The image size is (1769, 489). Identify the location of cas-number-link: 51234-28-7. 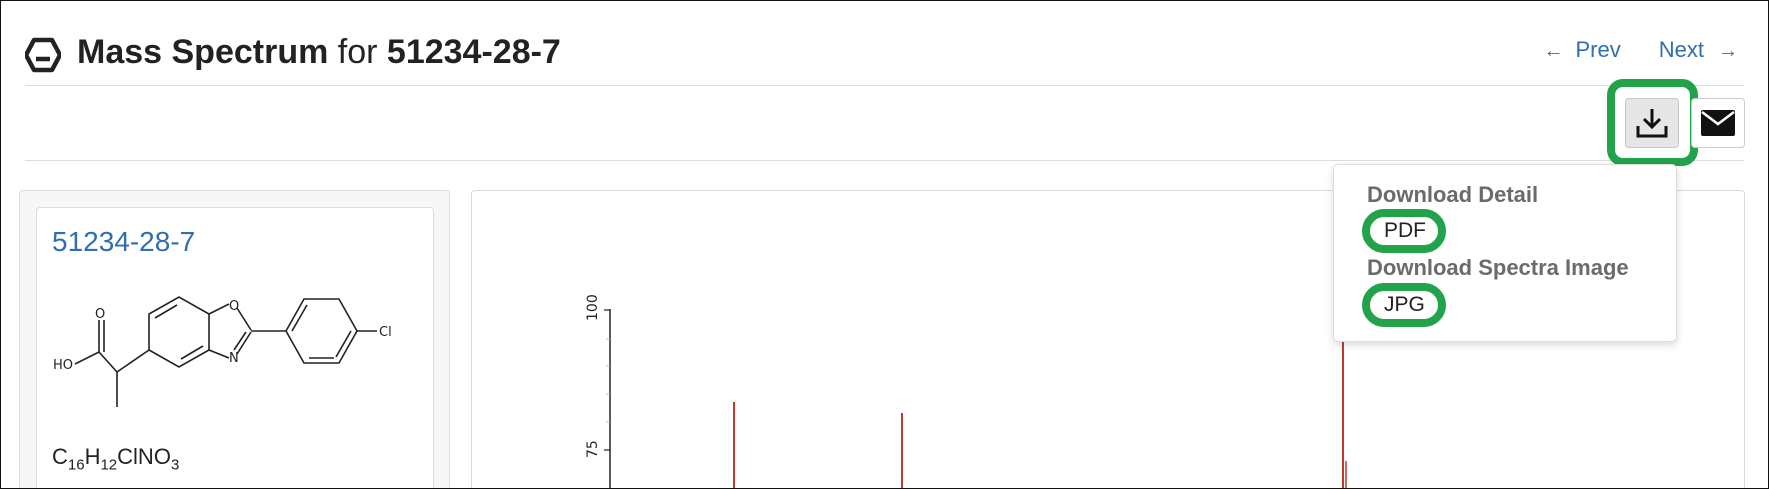
(123, 242).